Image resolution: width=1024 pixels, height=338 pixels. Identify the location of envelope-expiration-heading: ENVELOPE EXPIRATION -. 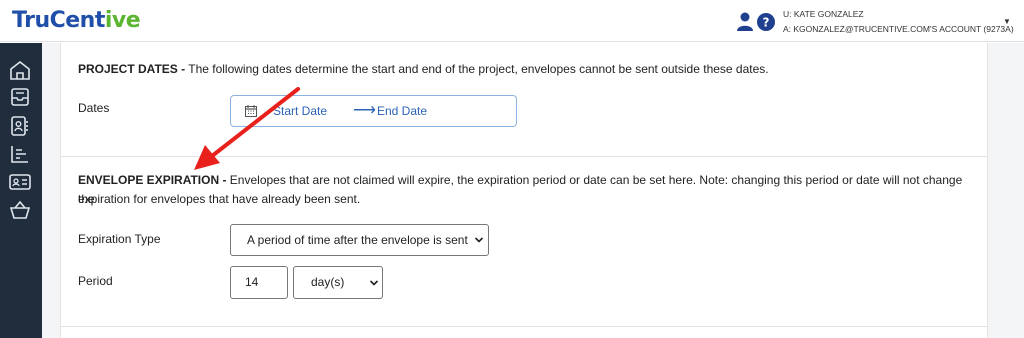
(152, 180).